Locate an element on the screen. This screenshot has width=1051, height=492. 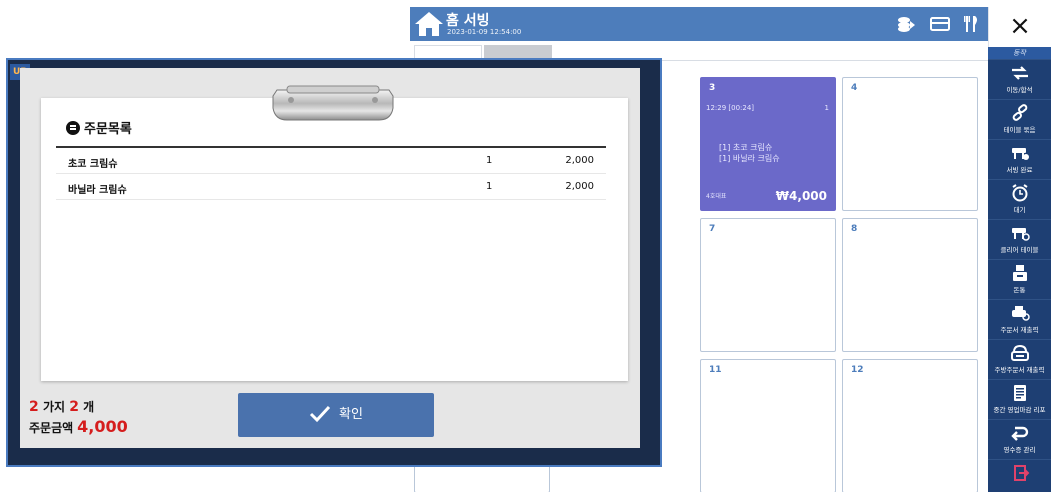
order-list-heading: 주문목록 is located at coordinates (99, 127).